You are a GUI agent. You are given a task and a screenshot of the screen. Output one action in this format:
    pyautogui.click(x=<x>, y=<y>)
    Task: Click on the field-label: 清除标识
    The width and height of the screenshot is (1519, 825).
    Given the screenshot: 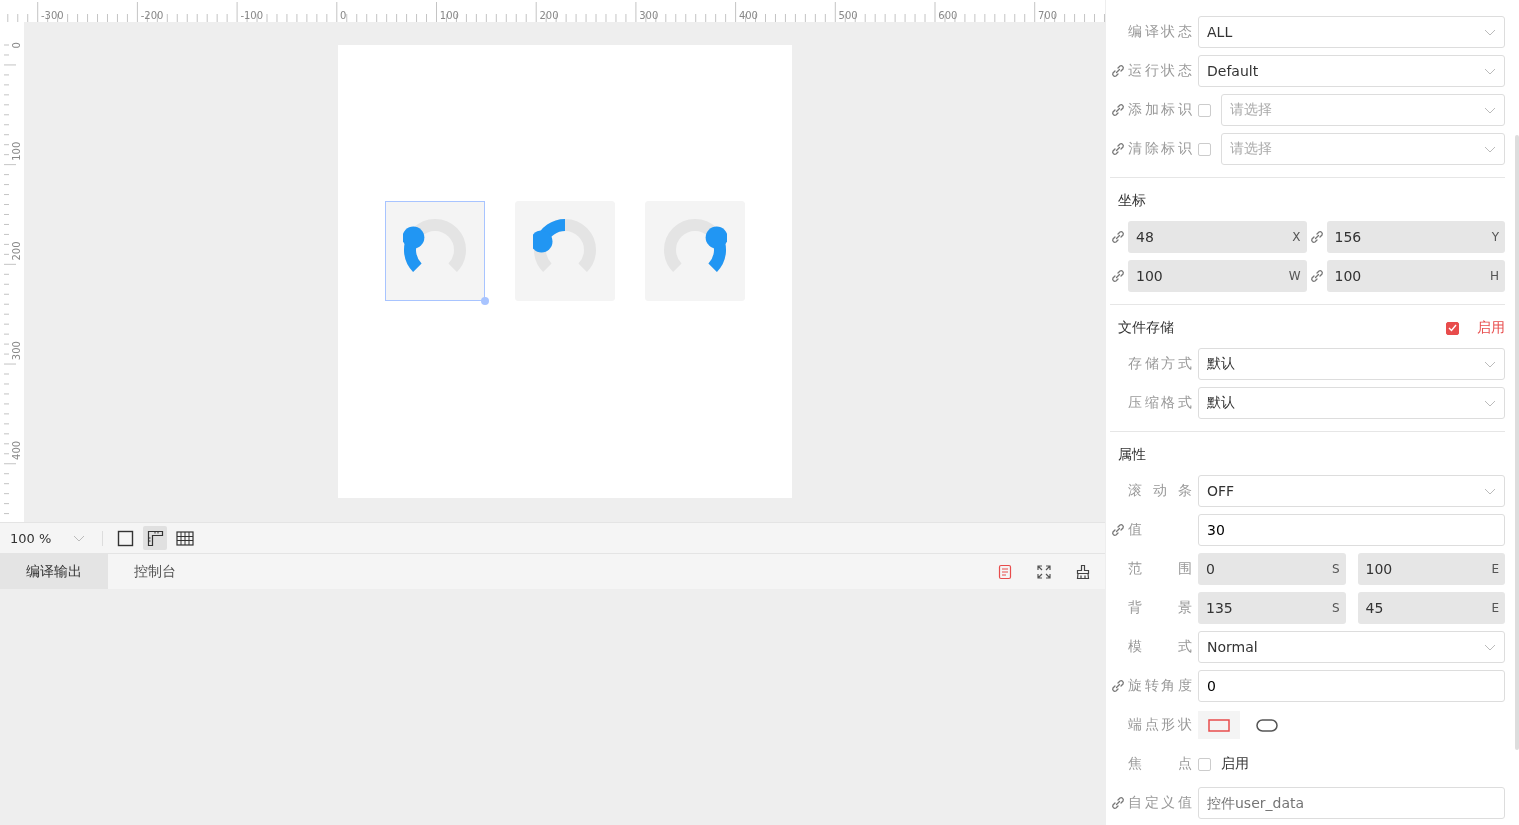 What is the action you would take?
    pyautogui.click(x=1160, y=149)
    